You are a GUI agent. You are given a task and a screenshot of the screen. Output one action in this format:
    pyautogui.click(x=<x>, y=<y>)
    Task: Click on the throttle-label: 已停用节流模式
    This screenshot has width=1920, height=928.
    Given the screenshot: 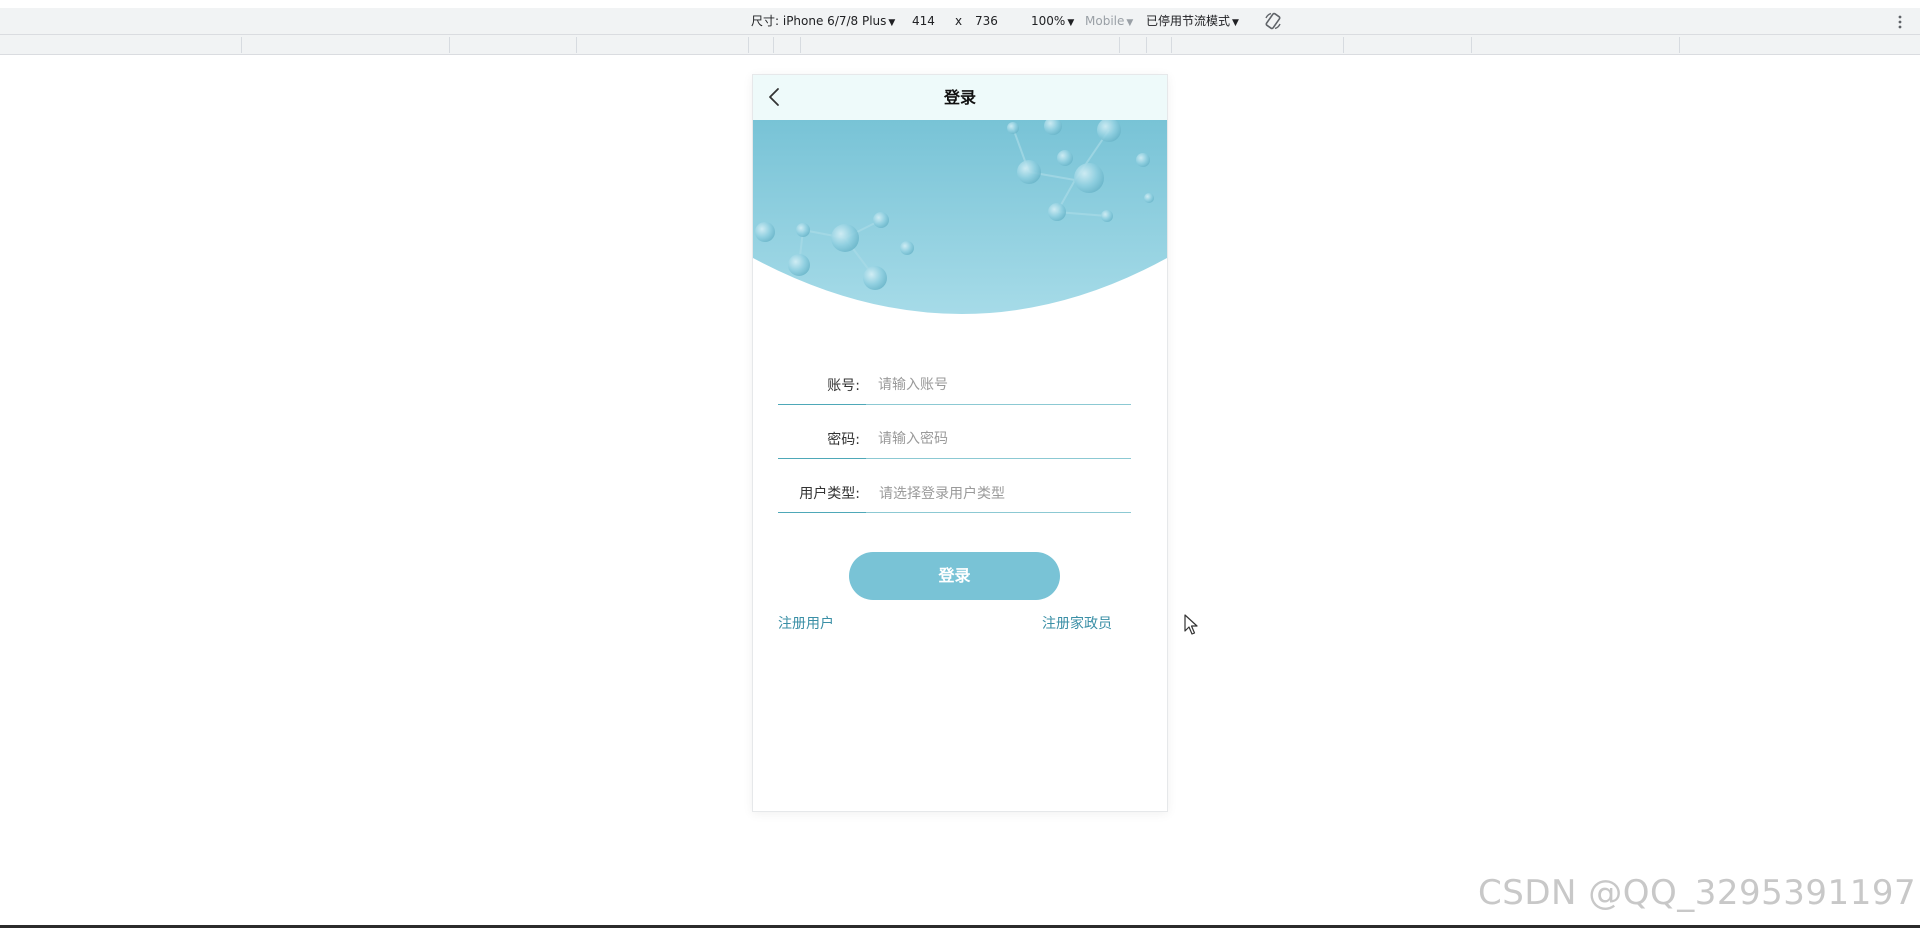 What is the action you would take?
    pyautogui.click(x=1188, y=21)
    